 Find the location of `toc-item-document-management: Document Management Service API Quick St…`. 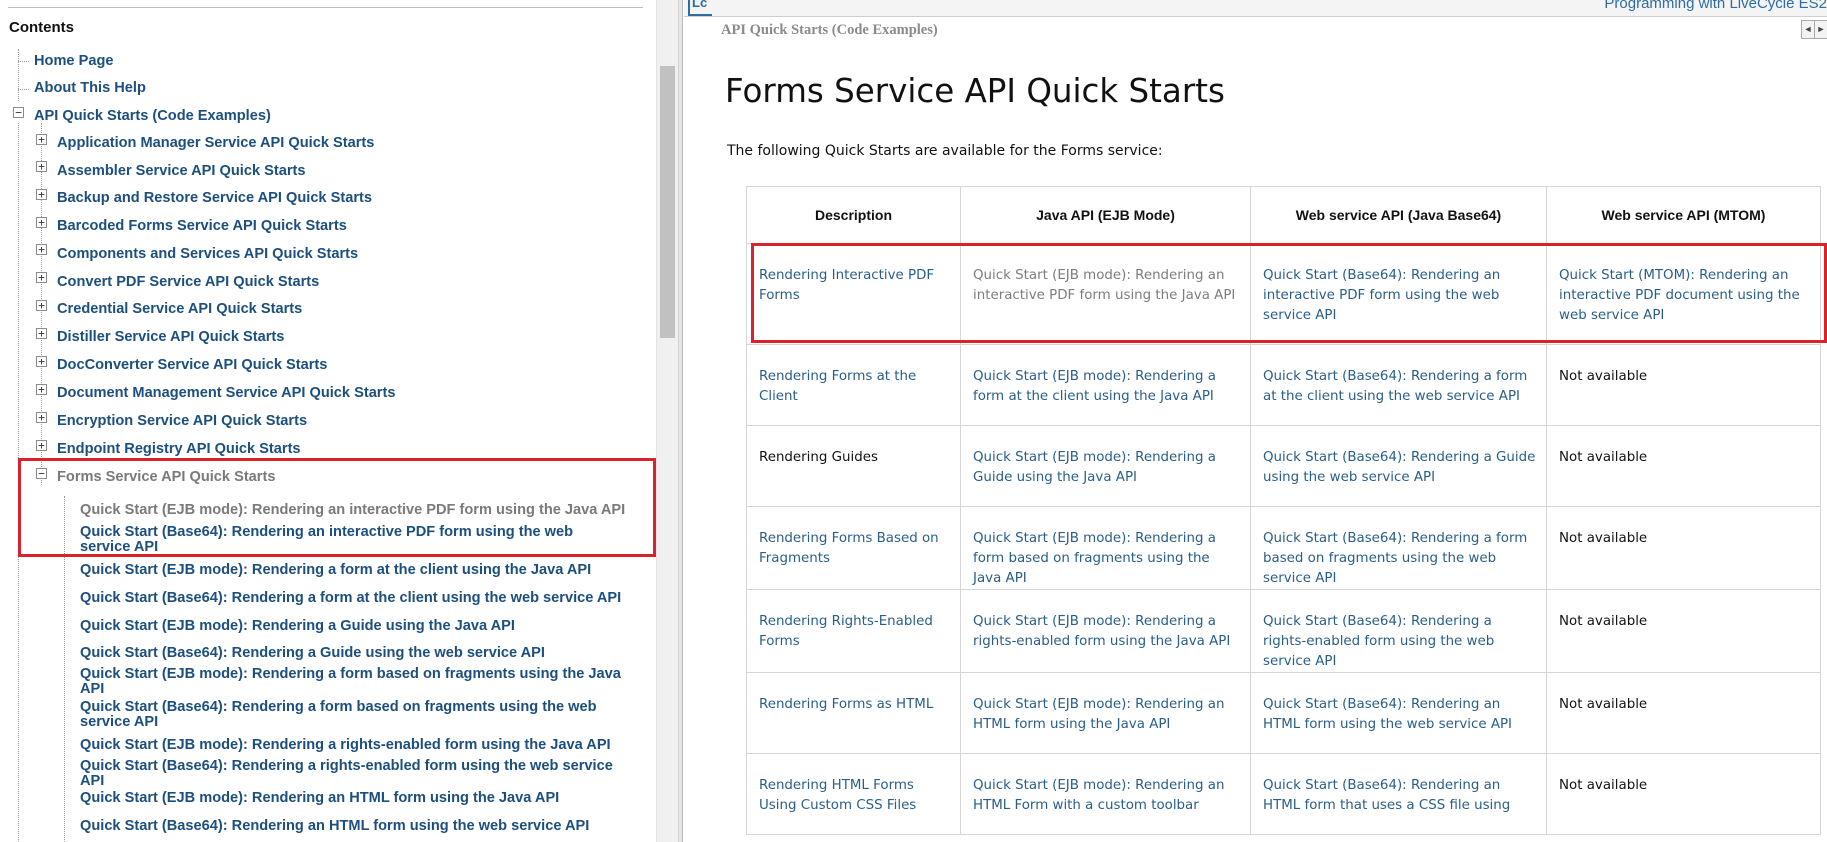

toc-item-document-management: Document Management Service API Quick St… is located at coordinates (226, 393).